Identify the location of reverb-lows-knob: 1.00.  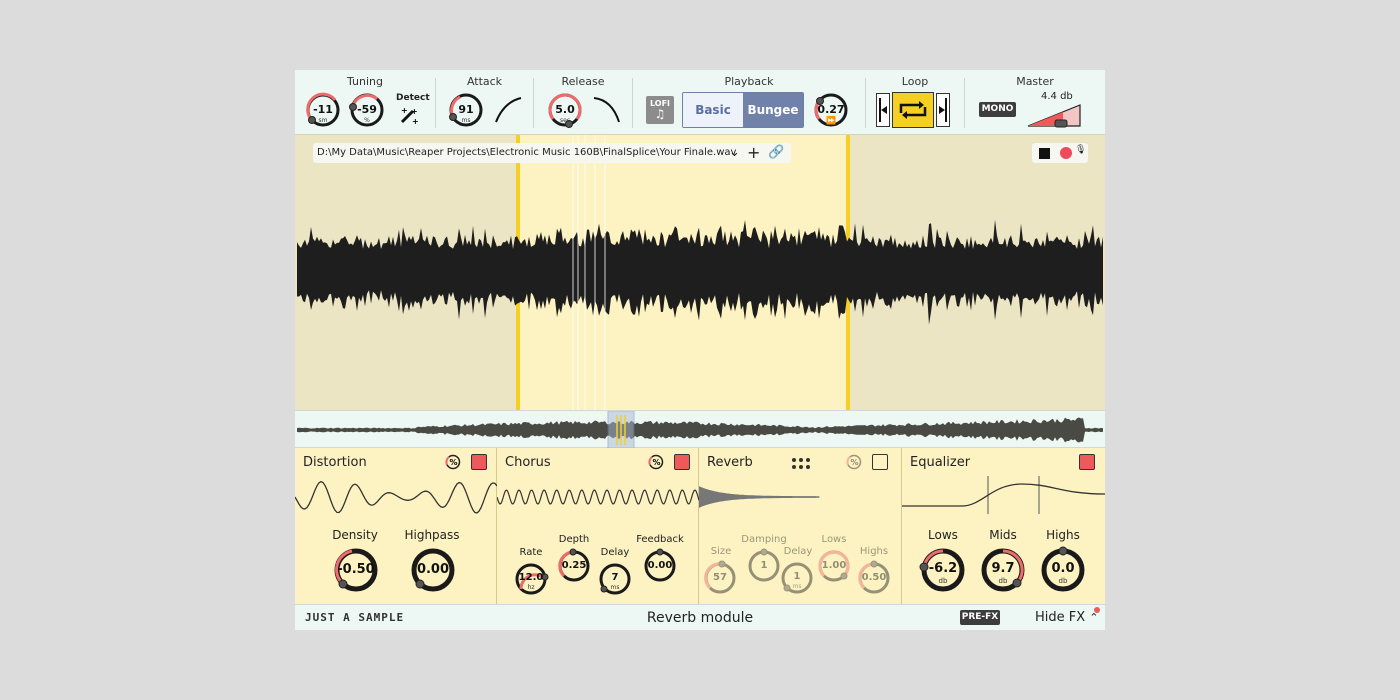
(834, 566).